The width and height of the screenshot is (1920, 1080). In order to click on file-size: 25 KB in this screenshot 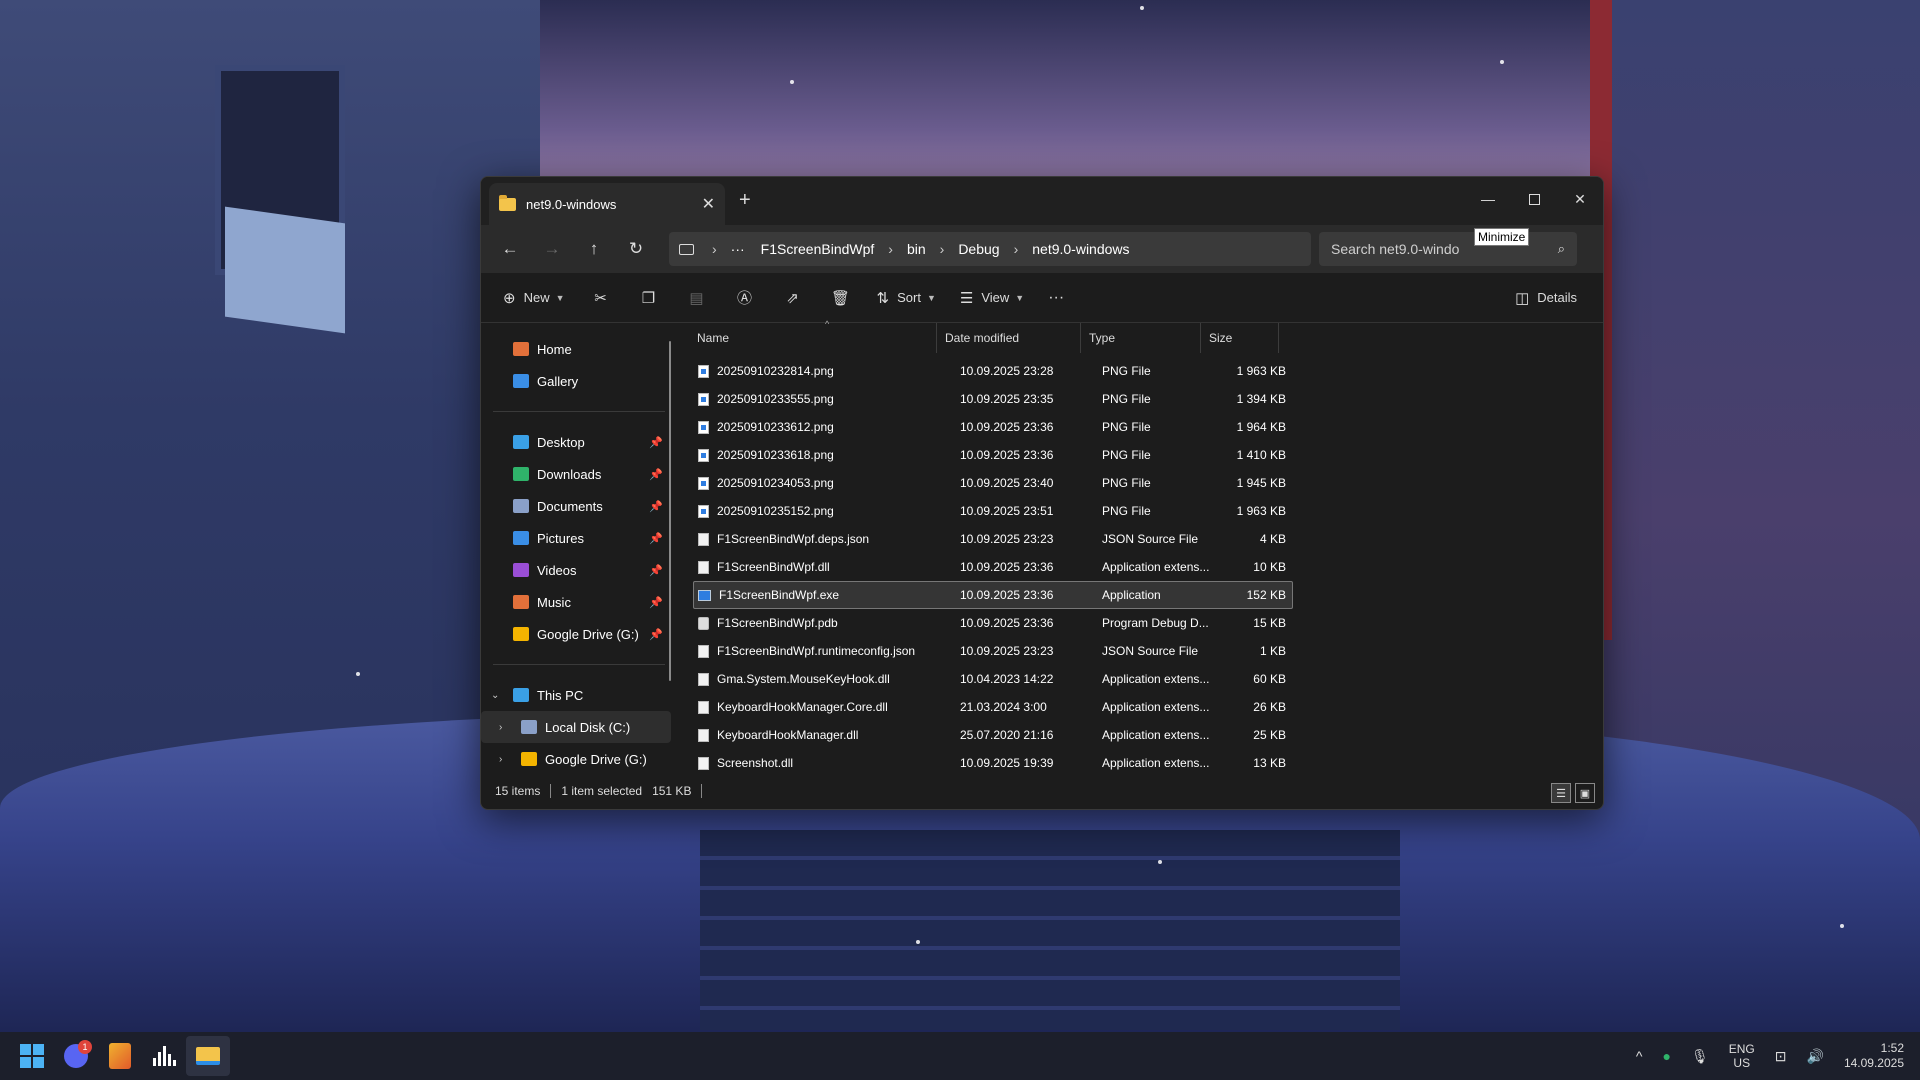, I will do `click(1269, 735)`.